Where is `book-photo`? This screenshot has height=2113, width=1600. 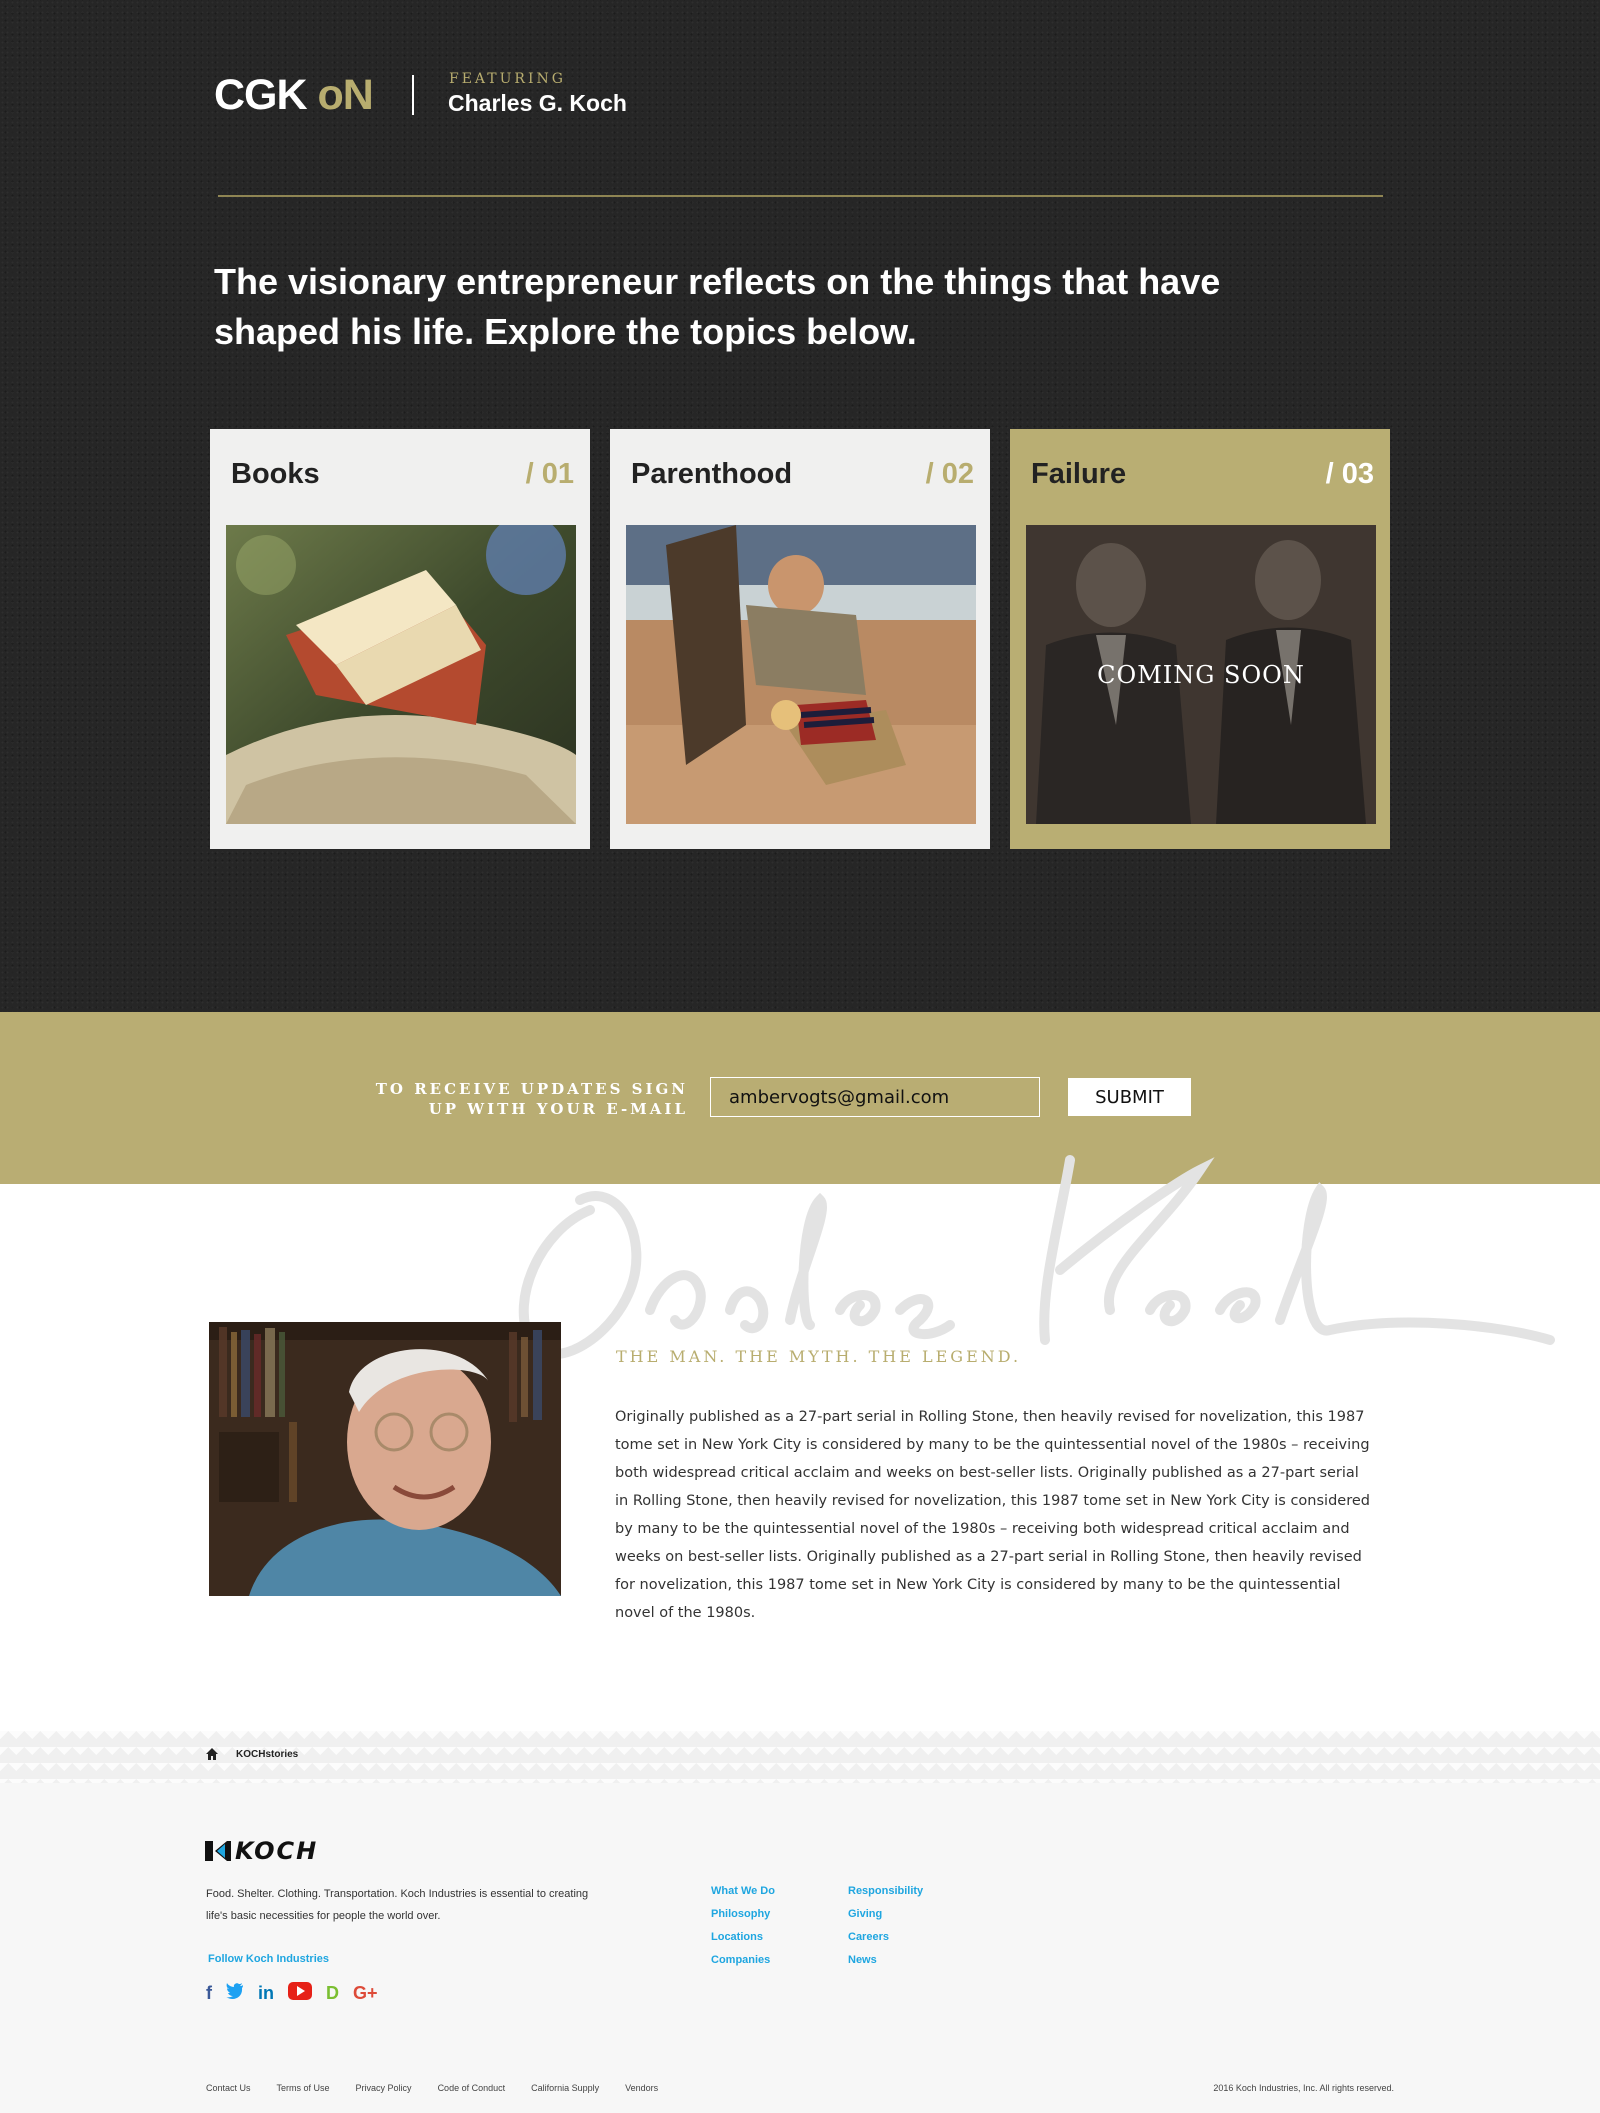
book-photo is located at coordinates (401, 674).